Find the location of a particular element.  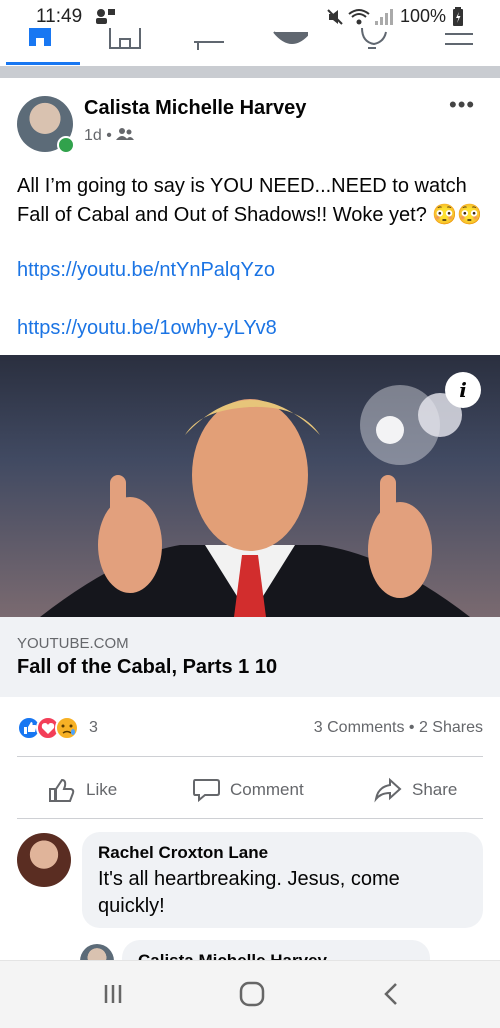

commenter-name: Rachel Croxton Lane is located at coordinates (183, 853).